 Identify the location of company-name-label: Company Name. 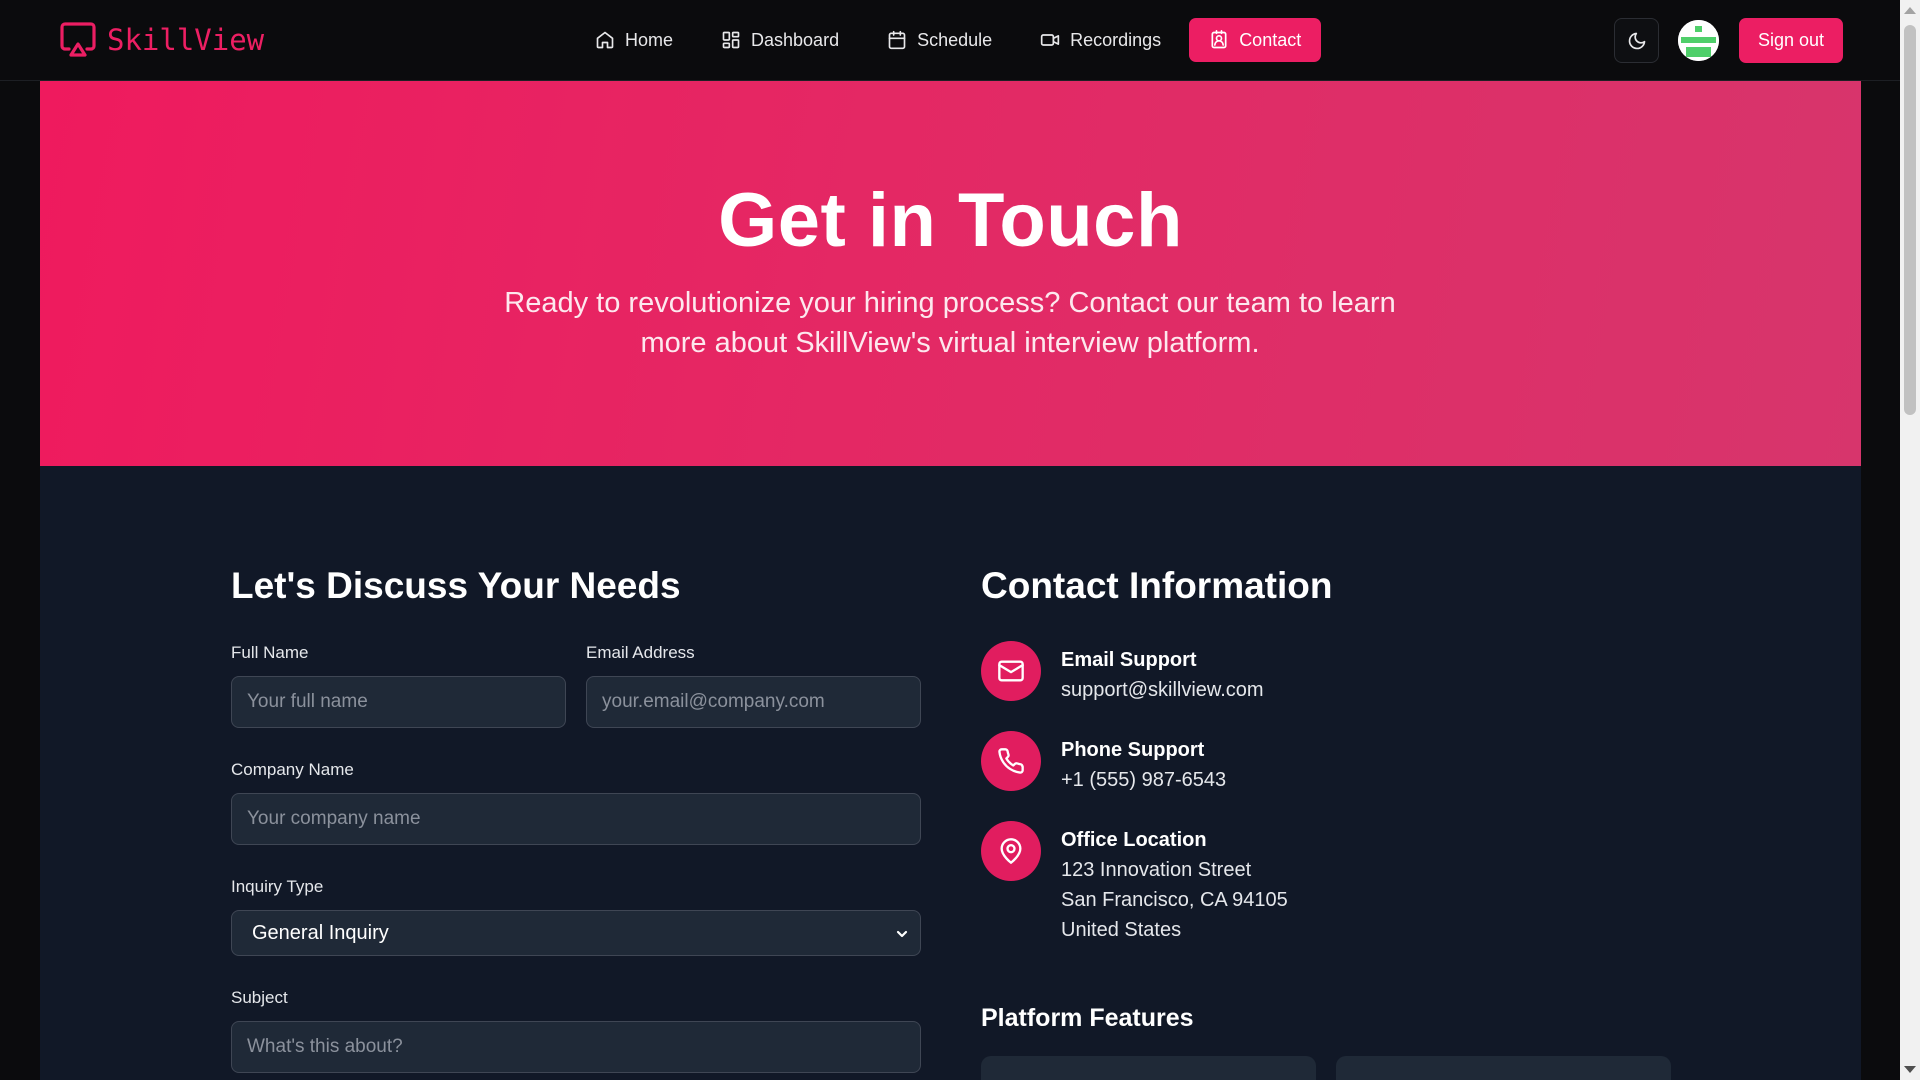
(292, 769).